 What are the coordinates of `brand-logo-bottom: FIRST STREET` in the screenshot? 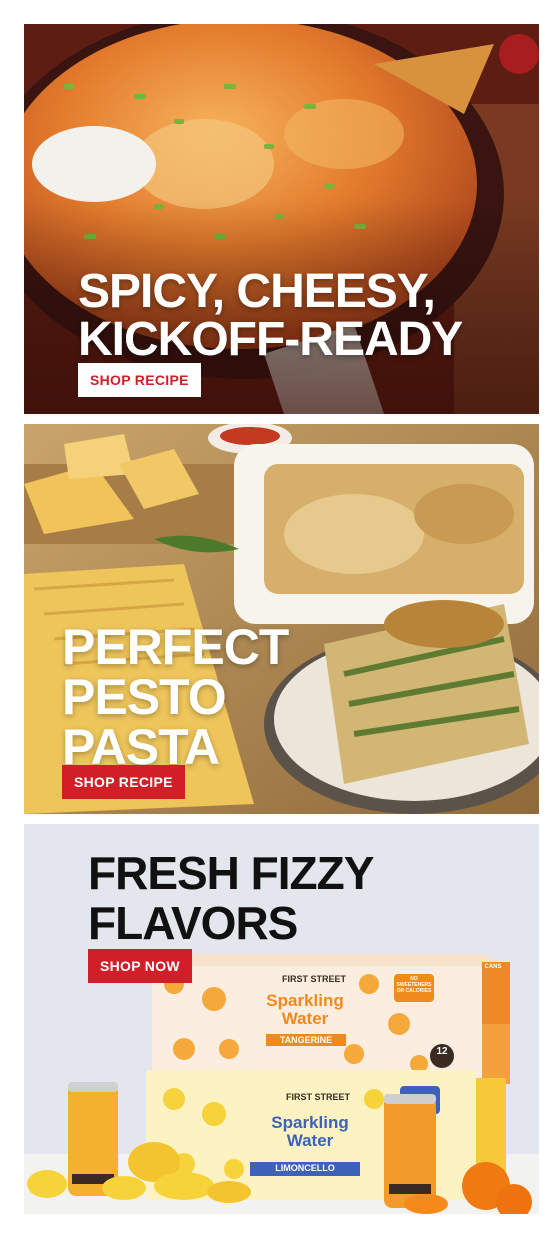 It's located at (318, 1097).